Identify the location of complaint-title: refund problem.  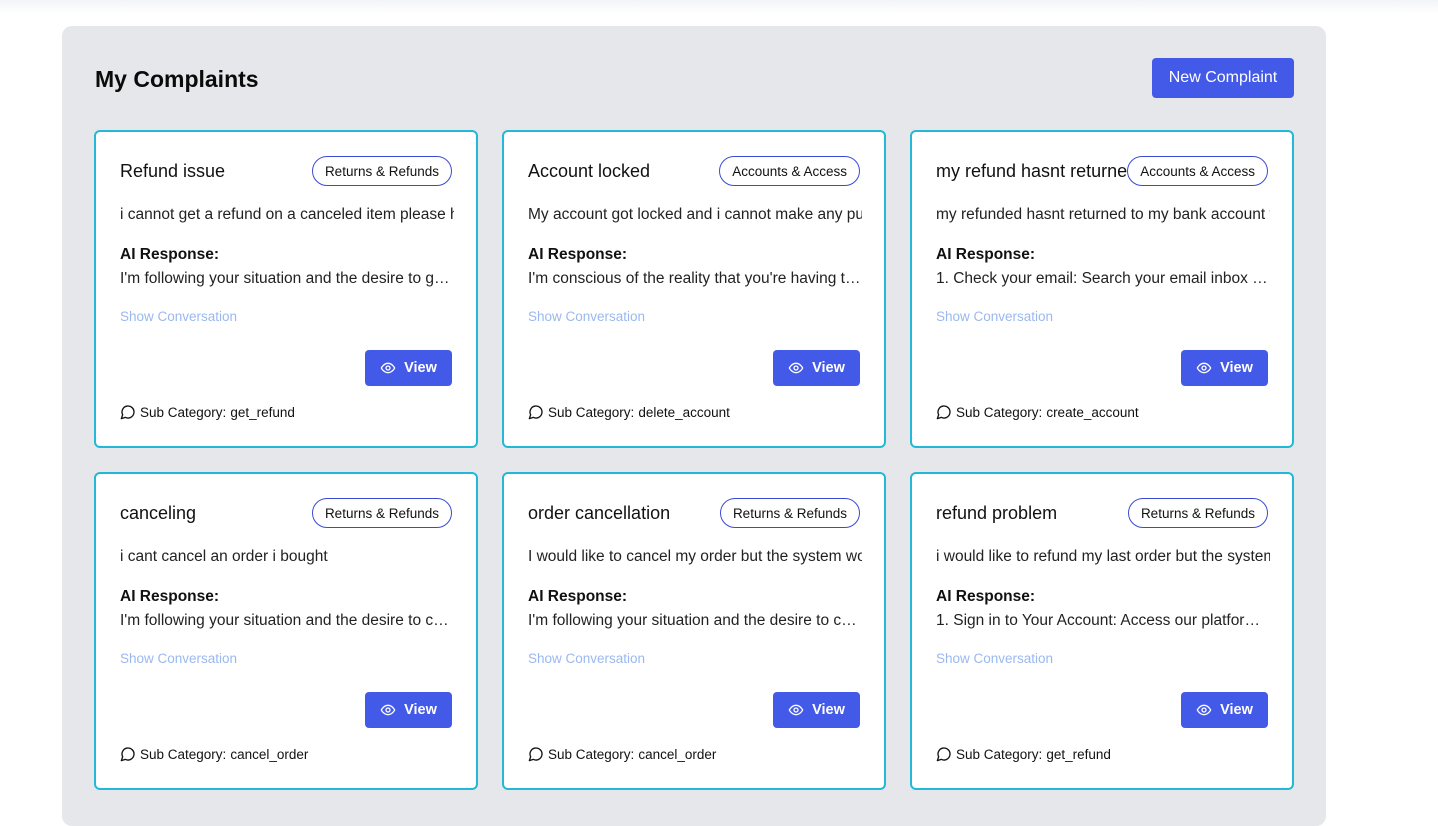
(997, 513).